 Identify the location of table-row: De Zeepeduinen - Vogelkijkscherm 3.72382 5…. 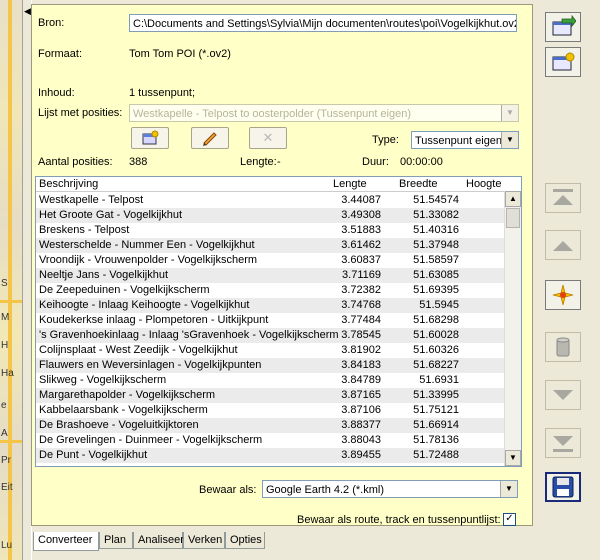
(270, 290).